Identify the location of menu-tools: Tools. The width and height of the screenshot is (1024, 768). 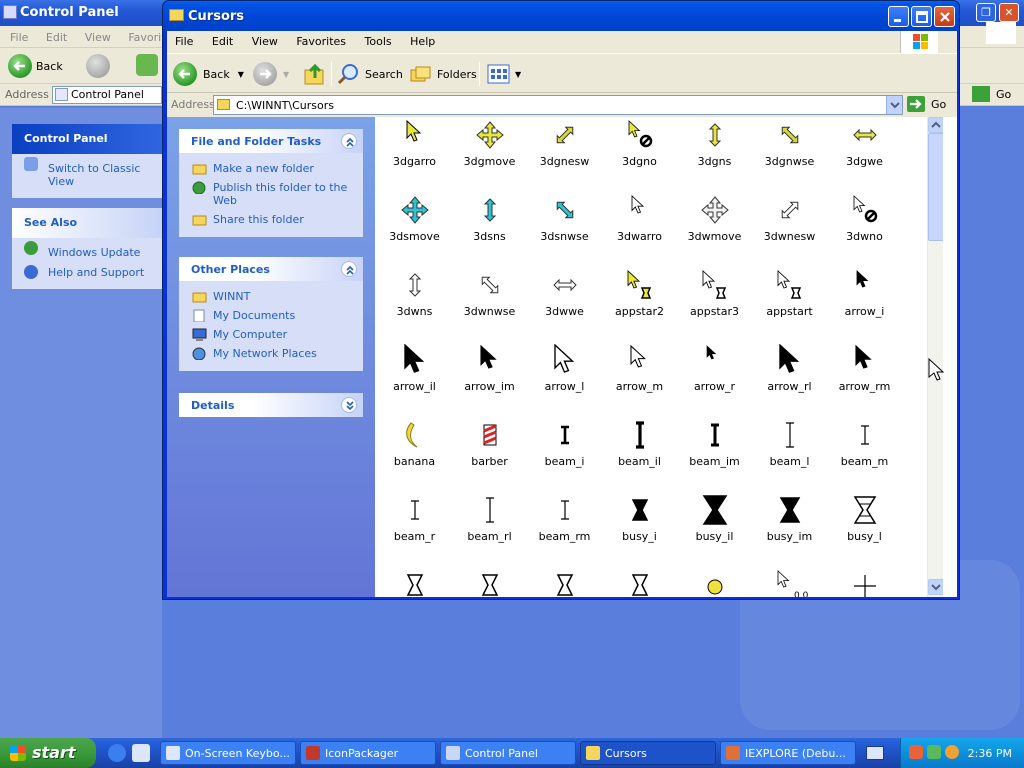
(378, 41).